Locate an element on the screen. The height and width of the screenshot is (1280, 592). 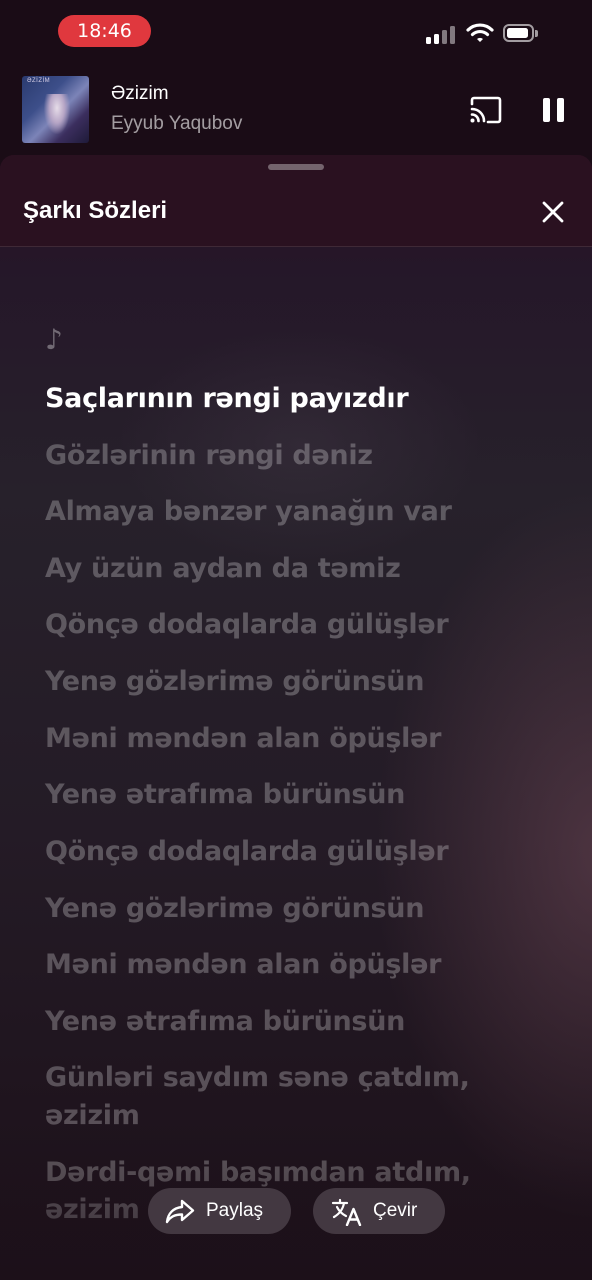
share-label: Paylaş is located at coordinates (235, 1210).